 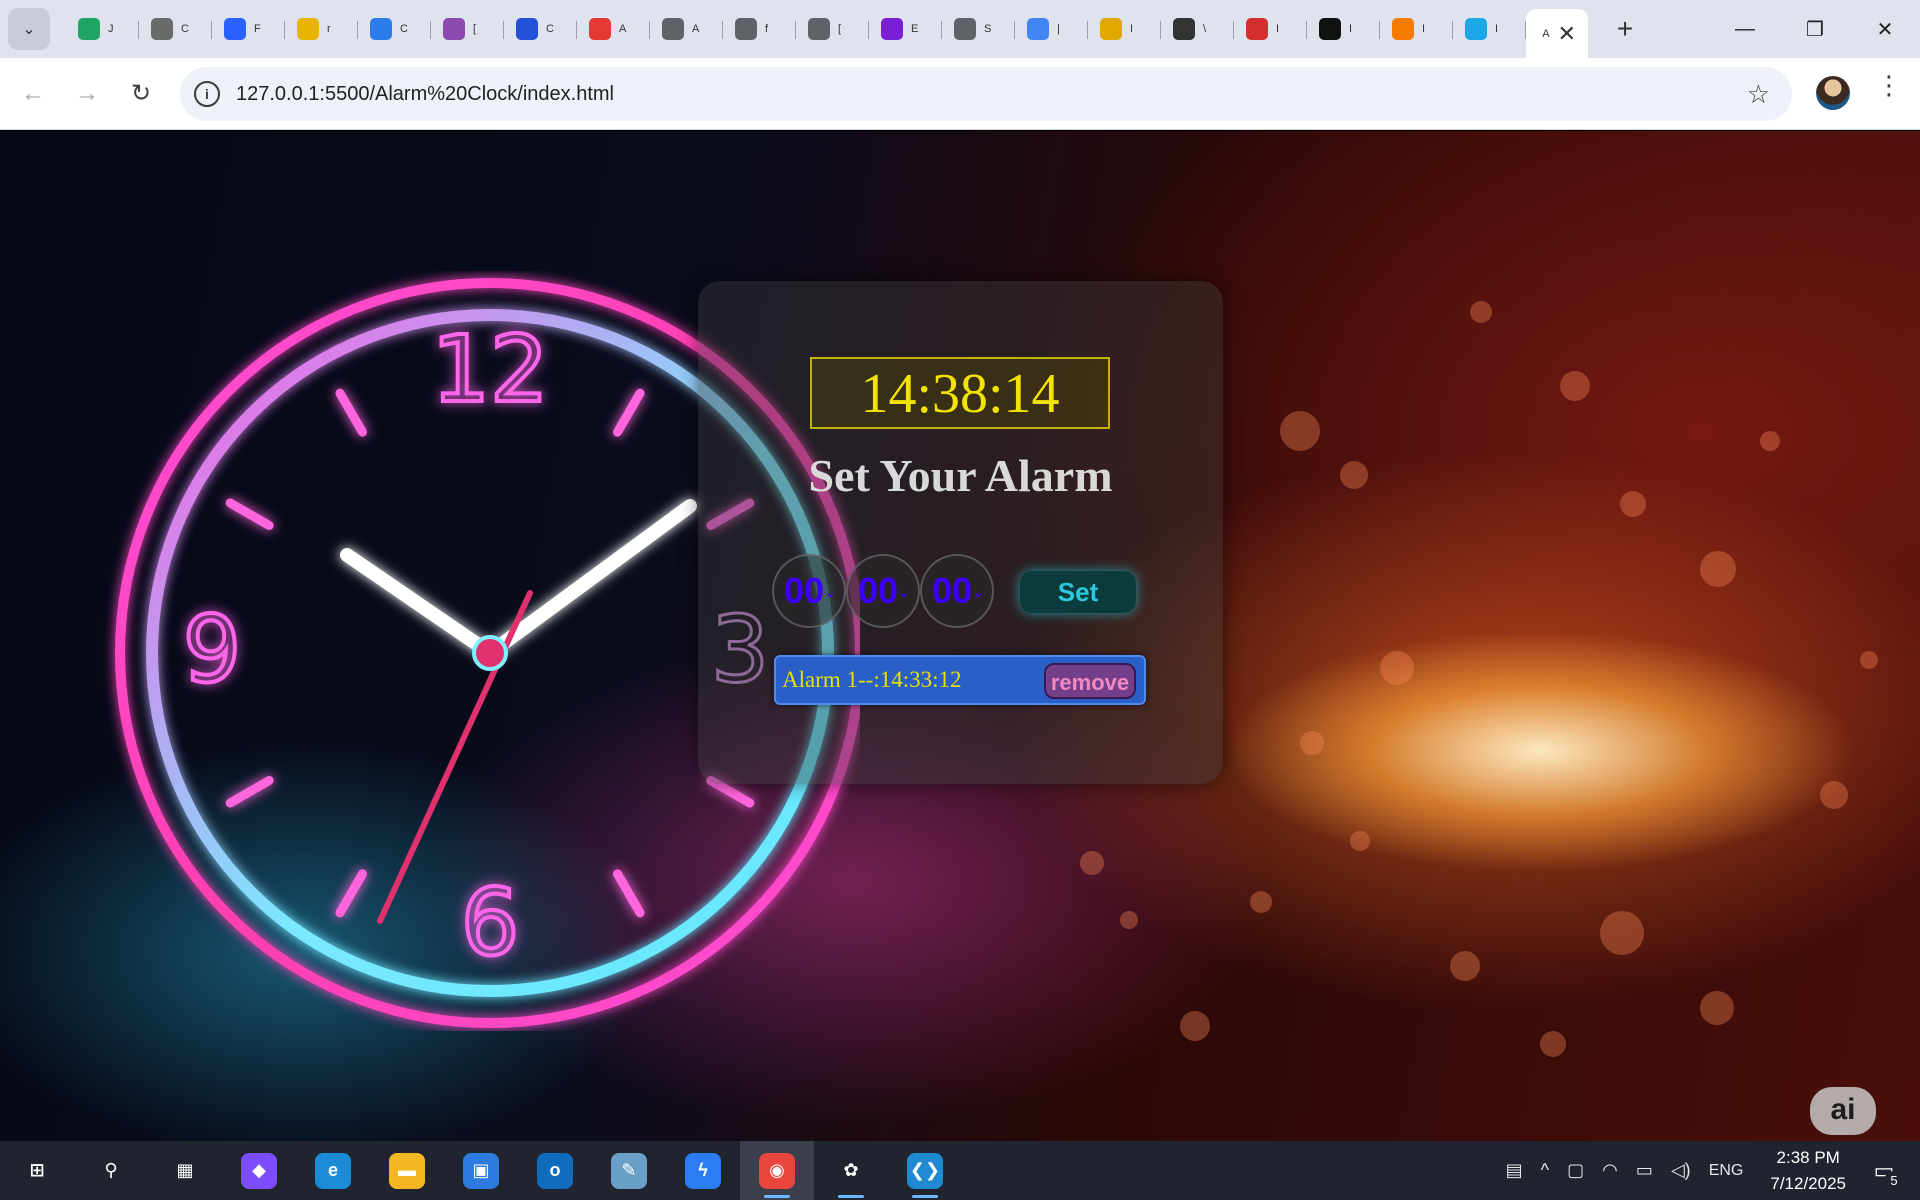 I want to click on back-button: ←, so click(x=33, y=94).